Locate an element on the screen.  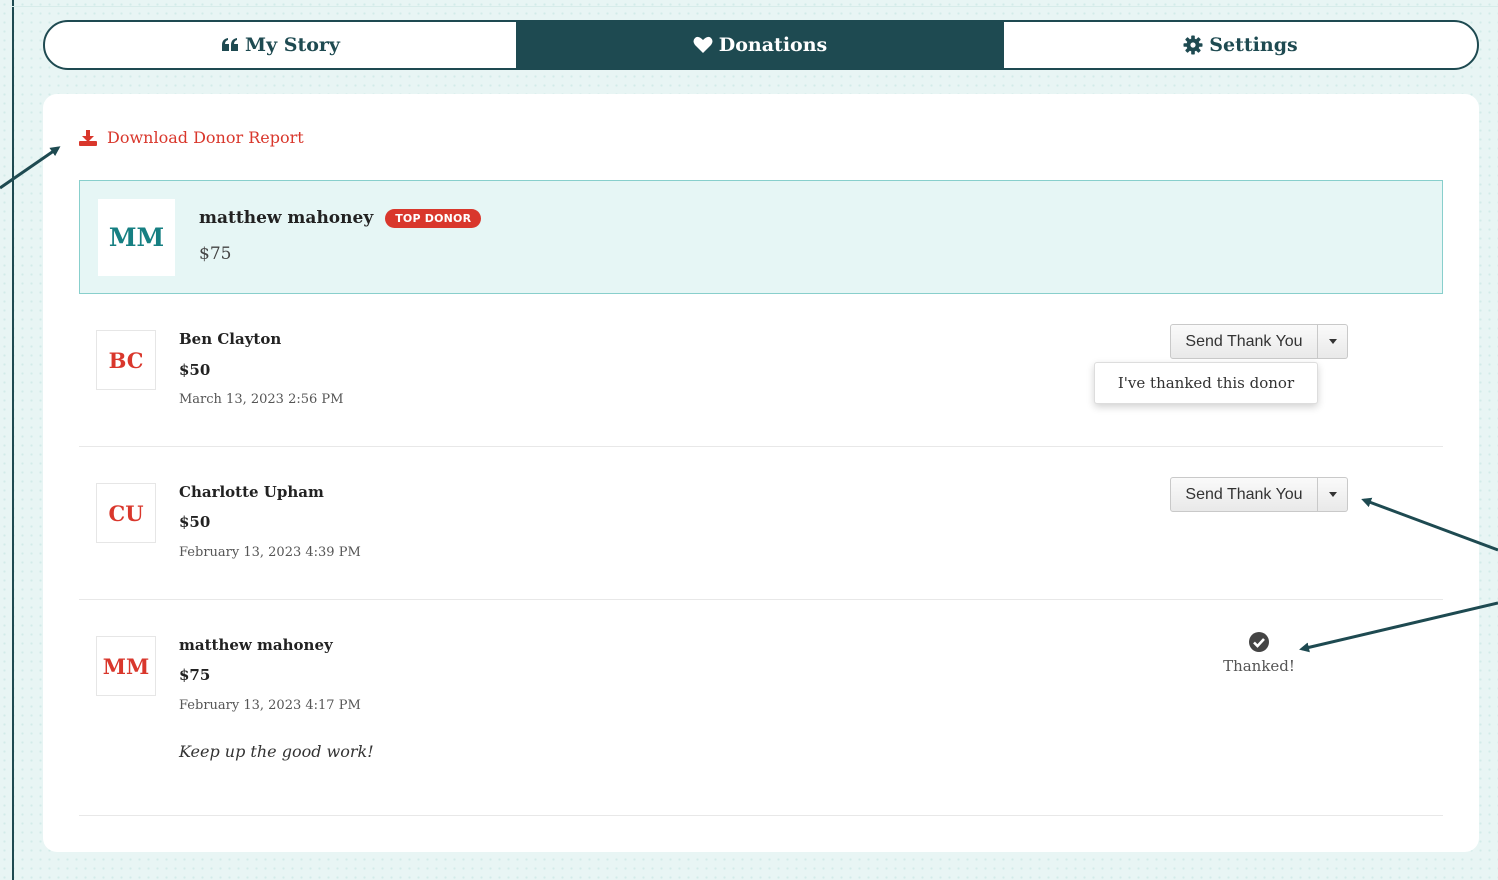
annotation-arrow-download is located at coordinates (30, 168).